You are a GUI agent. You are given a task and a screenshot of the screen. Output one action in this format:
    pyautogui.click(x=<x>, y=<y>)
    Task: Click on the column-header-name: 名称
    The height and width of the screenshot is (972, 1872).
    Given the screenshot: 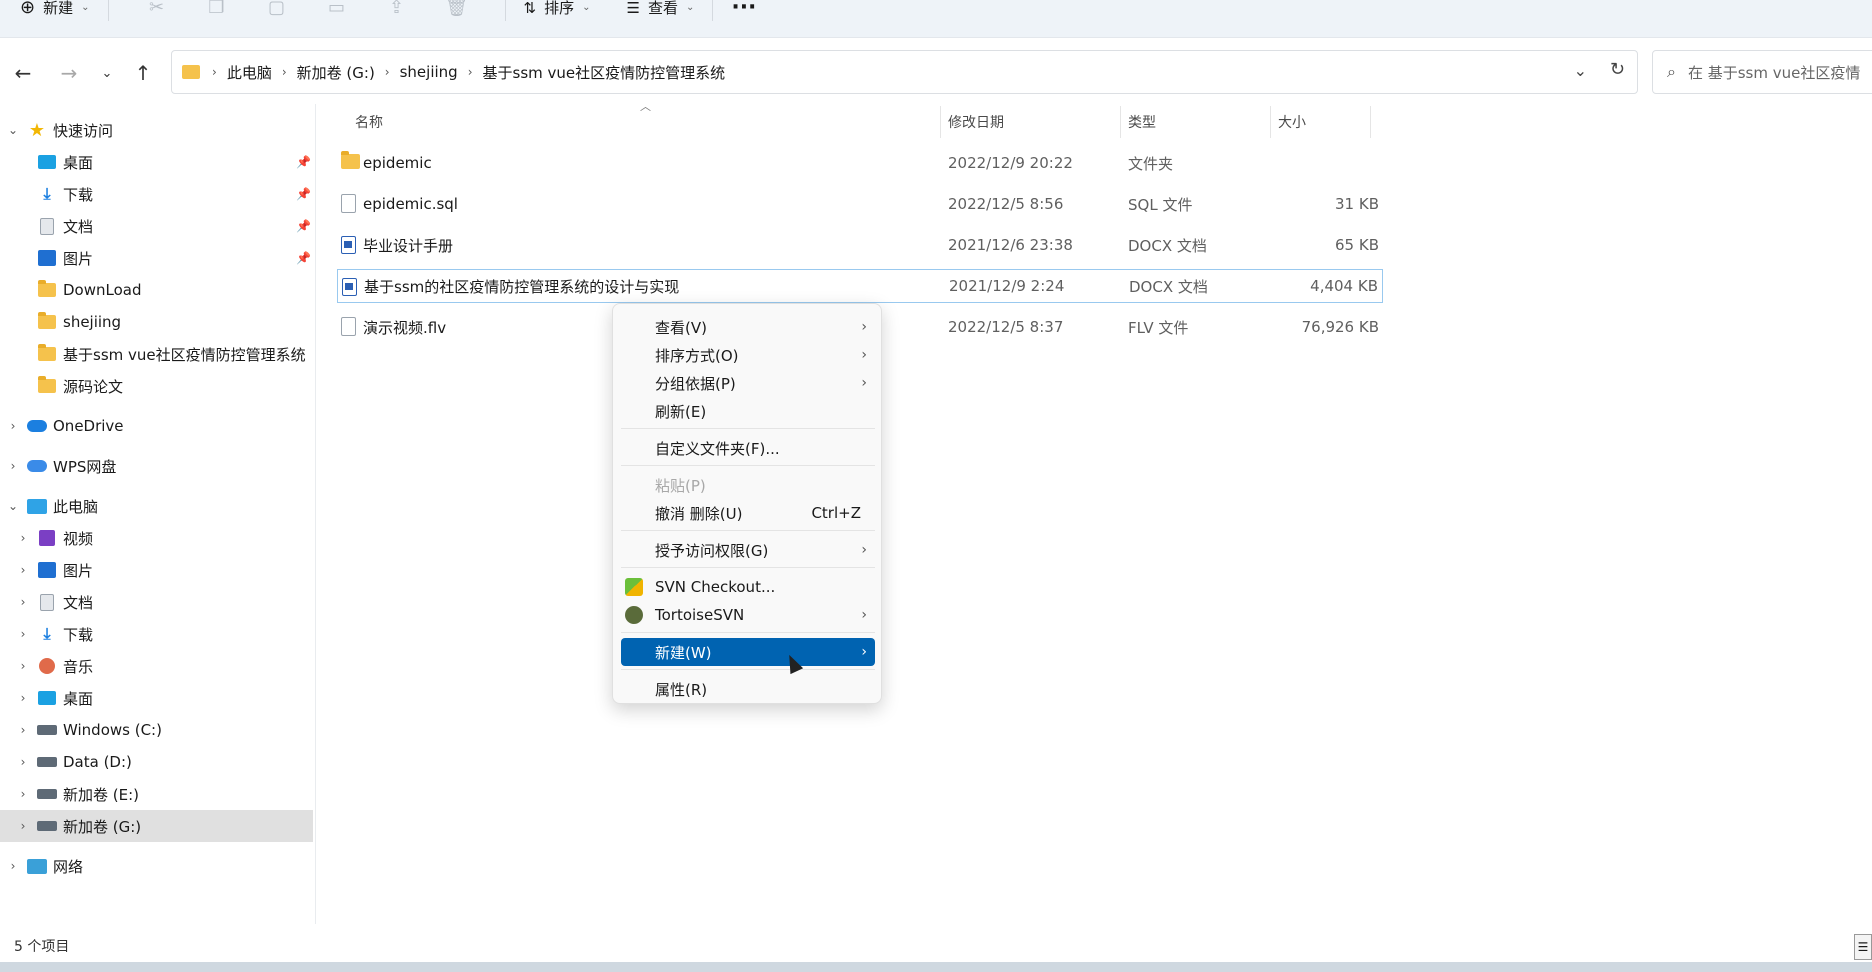 What is the action you would take?
    pyautogui.click(x=369, y=122)
    